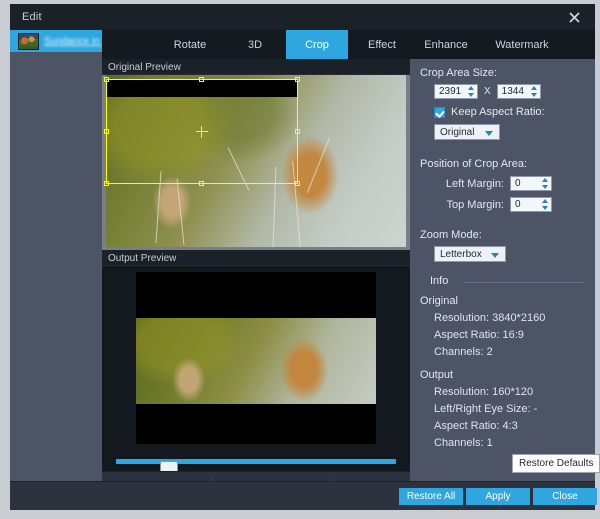  What do you see at coordinates (545, 183) in the screenshot?
I see `left-margin-spinner-arrows` at bounding box center [545, 183].